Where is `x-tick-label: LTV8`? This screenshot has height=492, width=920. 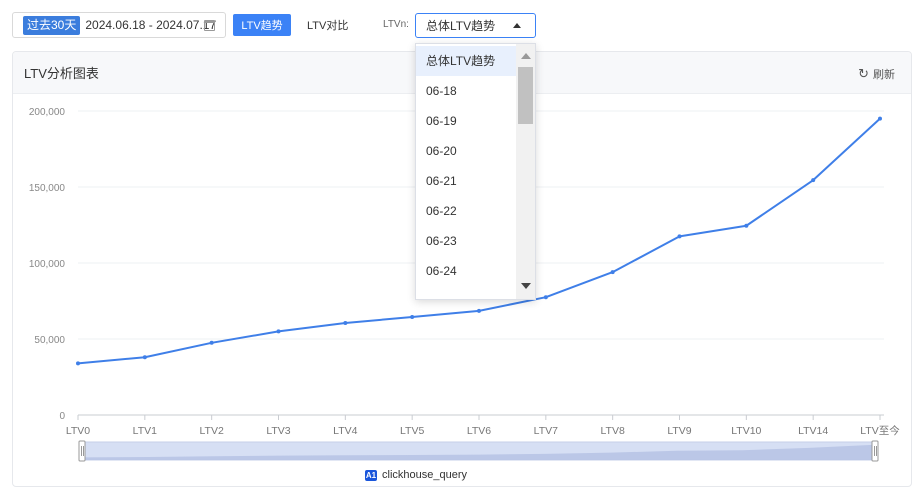 x-tick-label: LTV8 is located at coordinates (613, 431).